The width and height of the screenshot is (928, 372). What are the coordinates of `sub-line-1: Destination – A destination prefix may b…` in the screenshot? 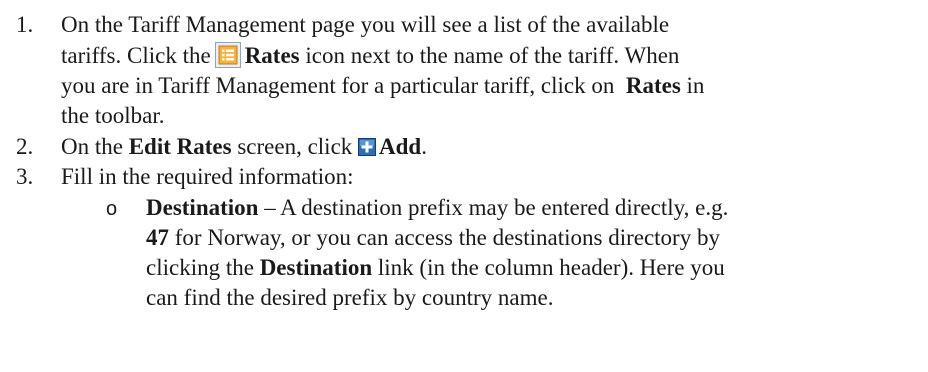 It's located at (437, 207).